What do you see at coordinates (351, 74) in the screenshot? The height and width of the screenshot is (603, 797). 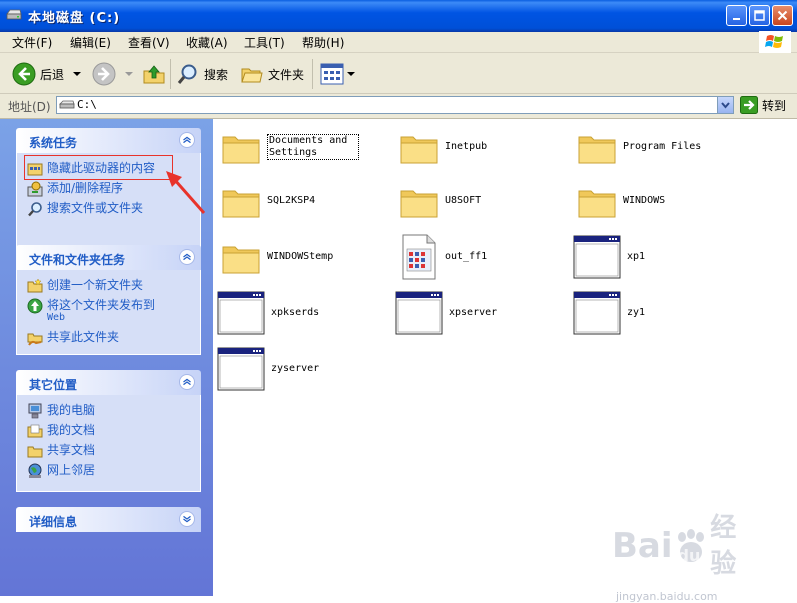 I see `views-dropdown-icon` at bounding box center [351, 74].